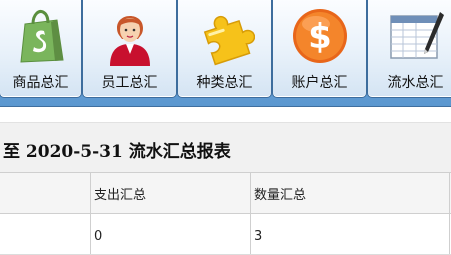 The image size is (451, 255). What do you see at coordinates (41, 36) in the screenshot?
I see `shopping-bag-icon` at bounding box center [41, 36].